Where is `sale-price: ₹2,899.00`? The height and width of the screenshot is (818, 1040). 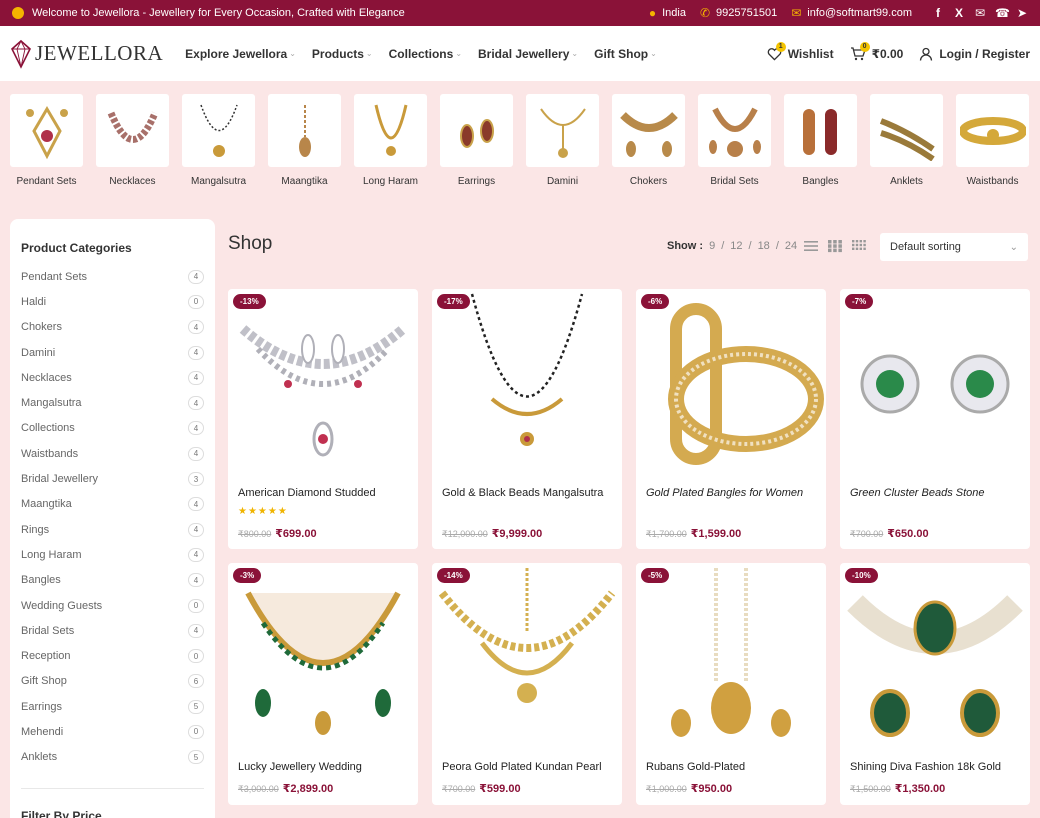 sale-price: ₹2,899.00 is located at coordinates (308, 789).